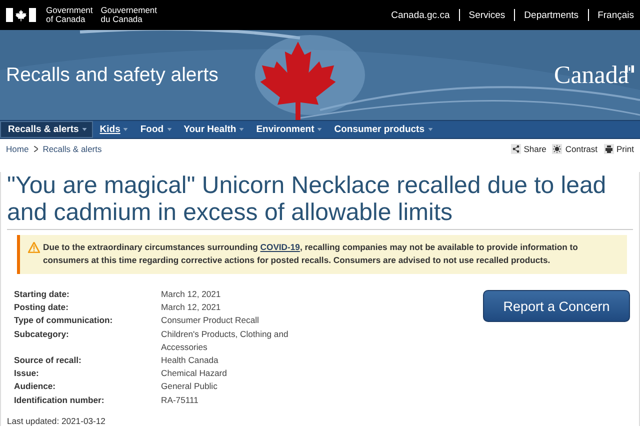 The height and width of the screenshot is (436, 640). What do you see at coordinates (27, 373) in the screenshot?
I see `detail-label: Issue:` at bounding box center [27, 373].